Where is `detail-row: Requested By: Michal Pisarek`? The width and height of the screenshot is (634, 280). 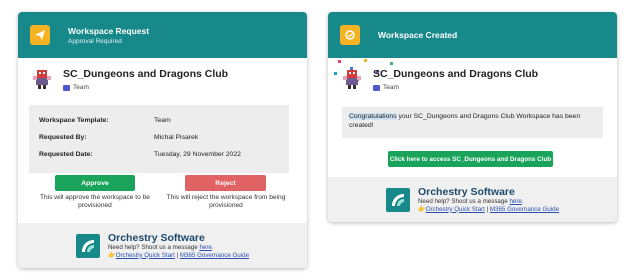 detail-row: Requested By: Michal Pisarek is located at coordinates (159, 137).